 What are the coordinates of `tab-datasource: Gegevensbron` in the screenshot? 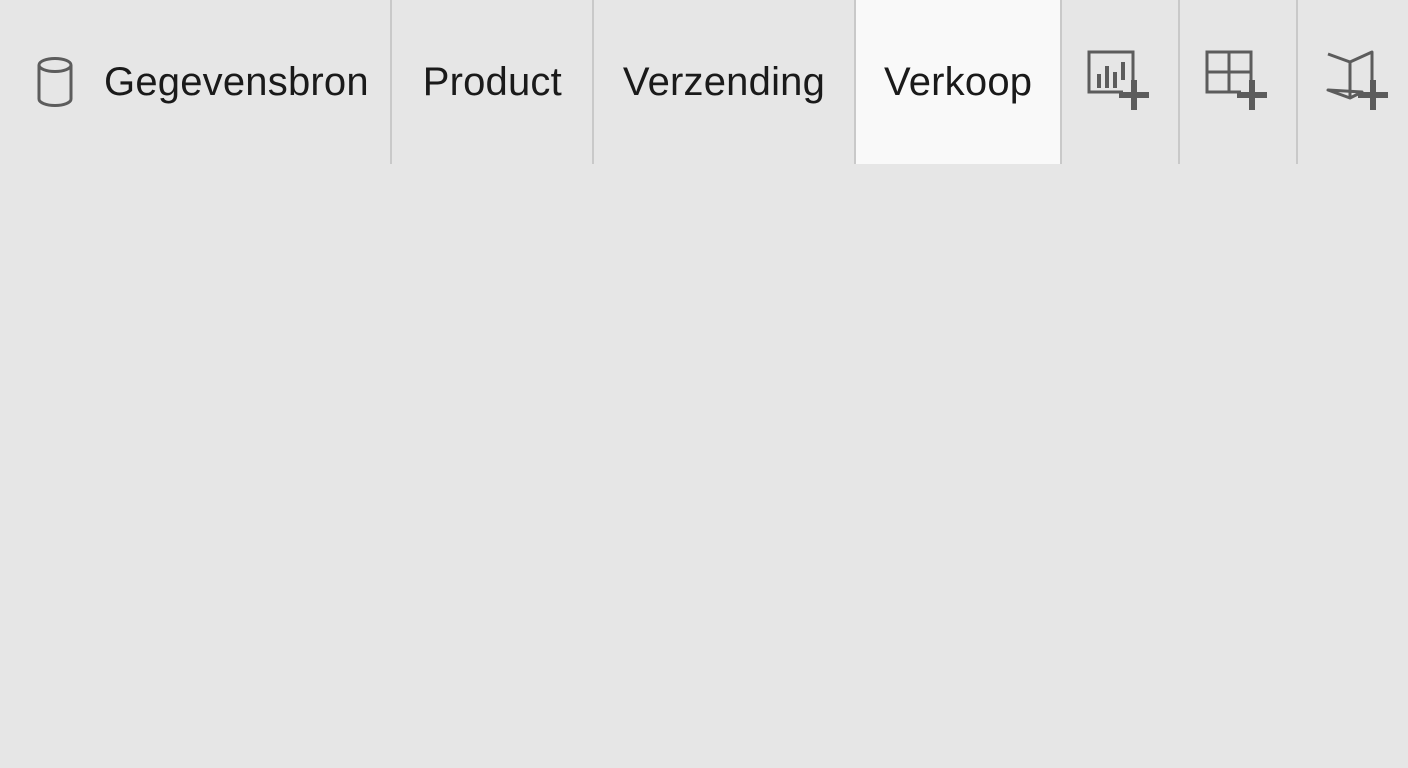 It's located at (196, 82).